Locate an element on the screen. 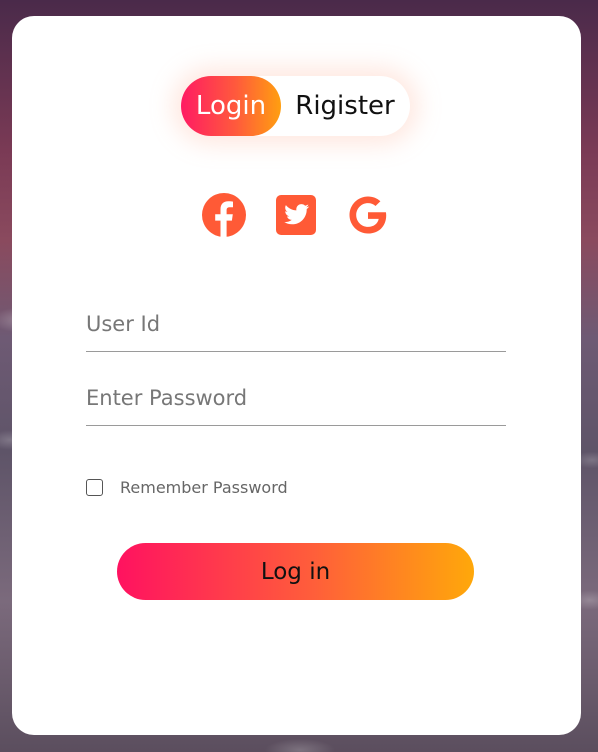 Image resolution: width=598 pixels, height=752 pixels. social-login-row is located at coordinates (296, 215).